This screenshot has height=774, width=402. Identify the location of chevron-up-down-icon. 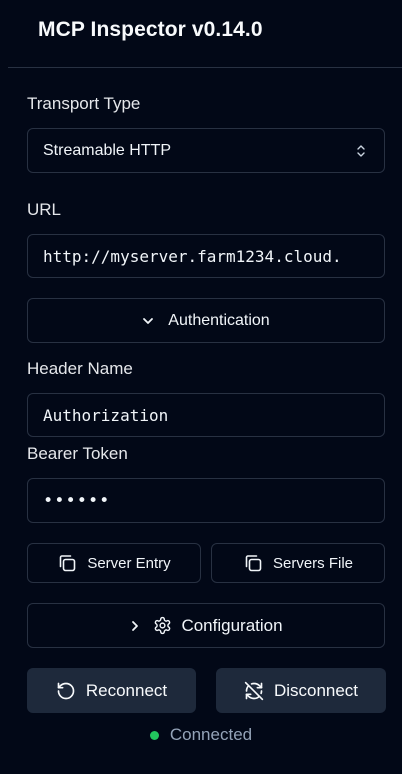
(361, 151).